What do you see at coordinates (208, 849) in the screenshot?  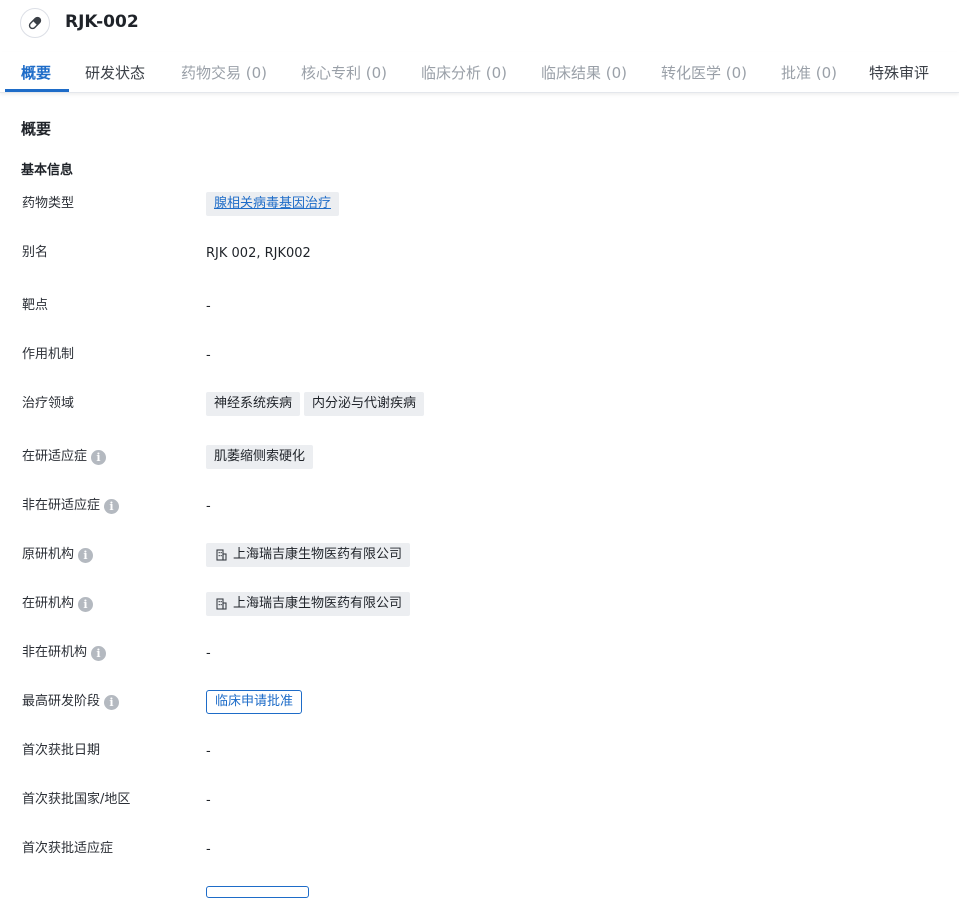 I see `first-approval-indication-value: -` at bounding box center [208, 849].